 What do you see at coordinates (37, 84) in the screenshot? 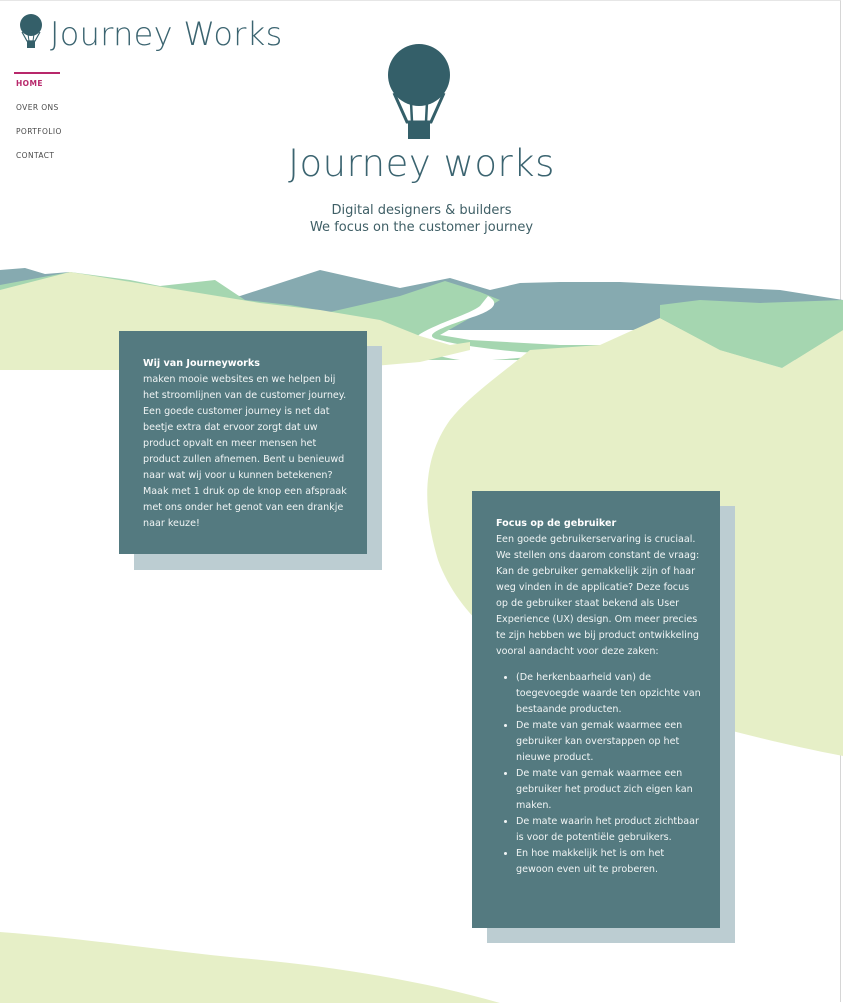
I see `nav-item-home: HOME` at bounding box center [37, 84].